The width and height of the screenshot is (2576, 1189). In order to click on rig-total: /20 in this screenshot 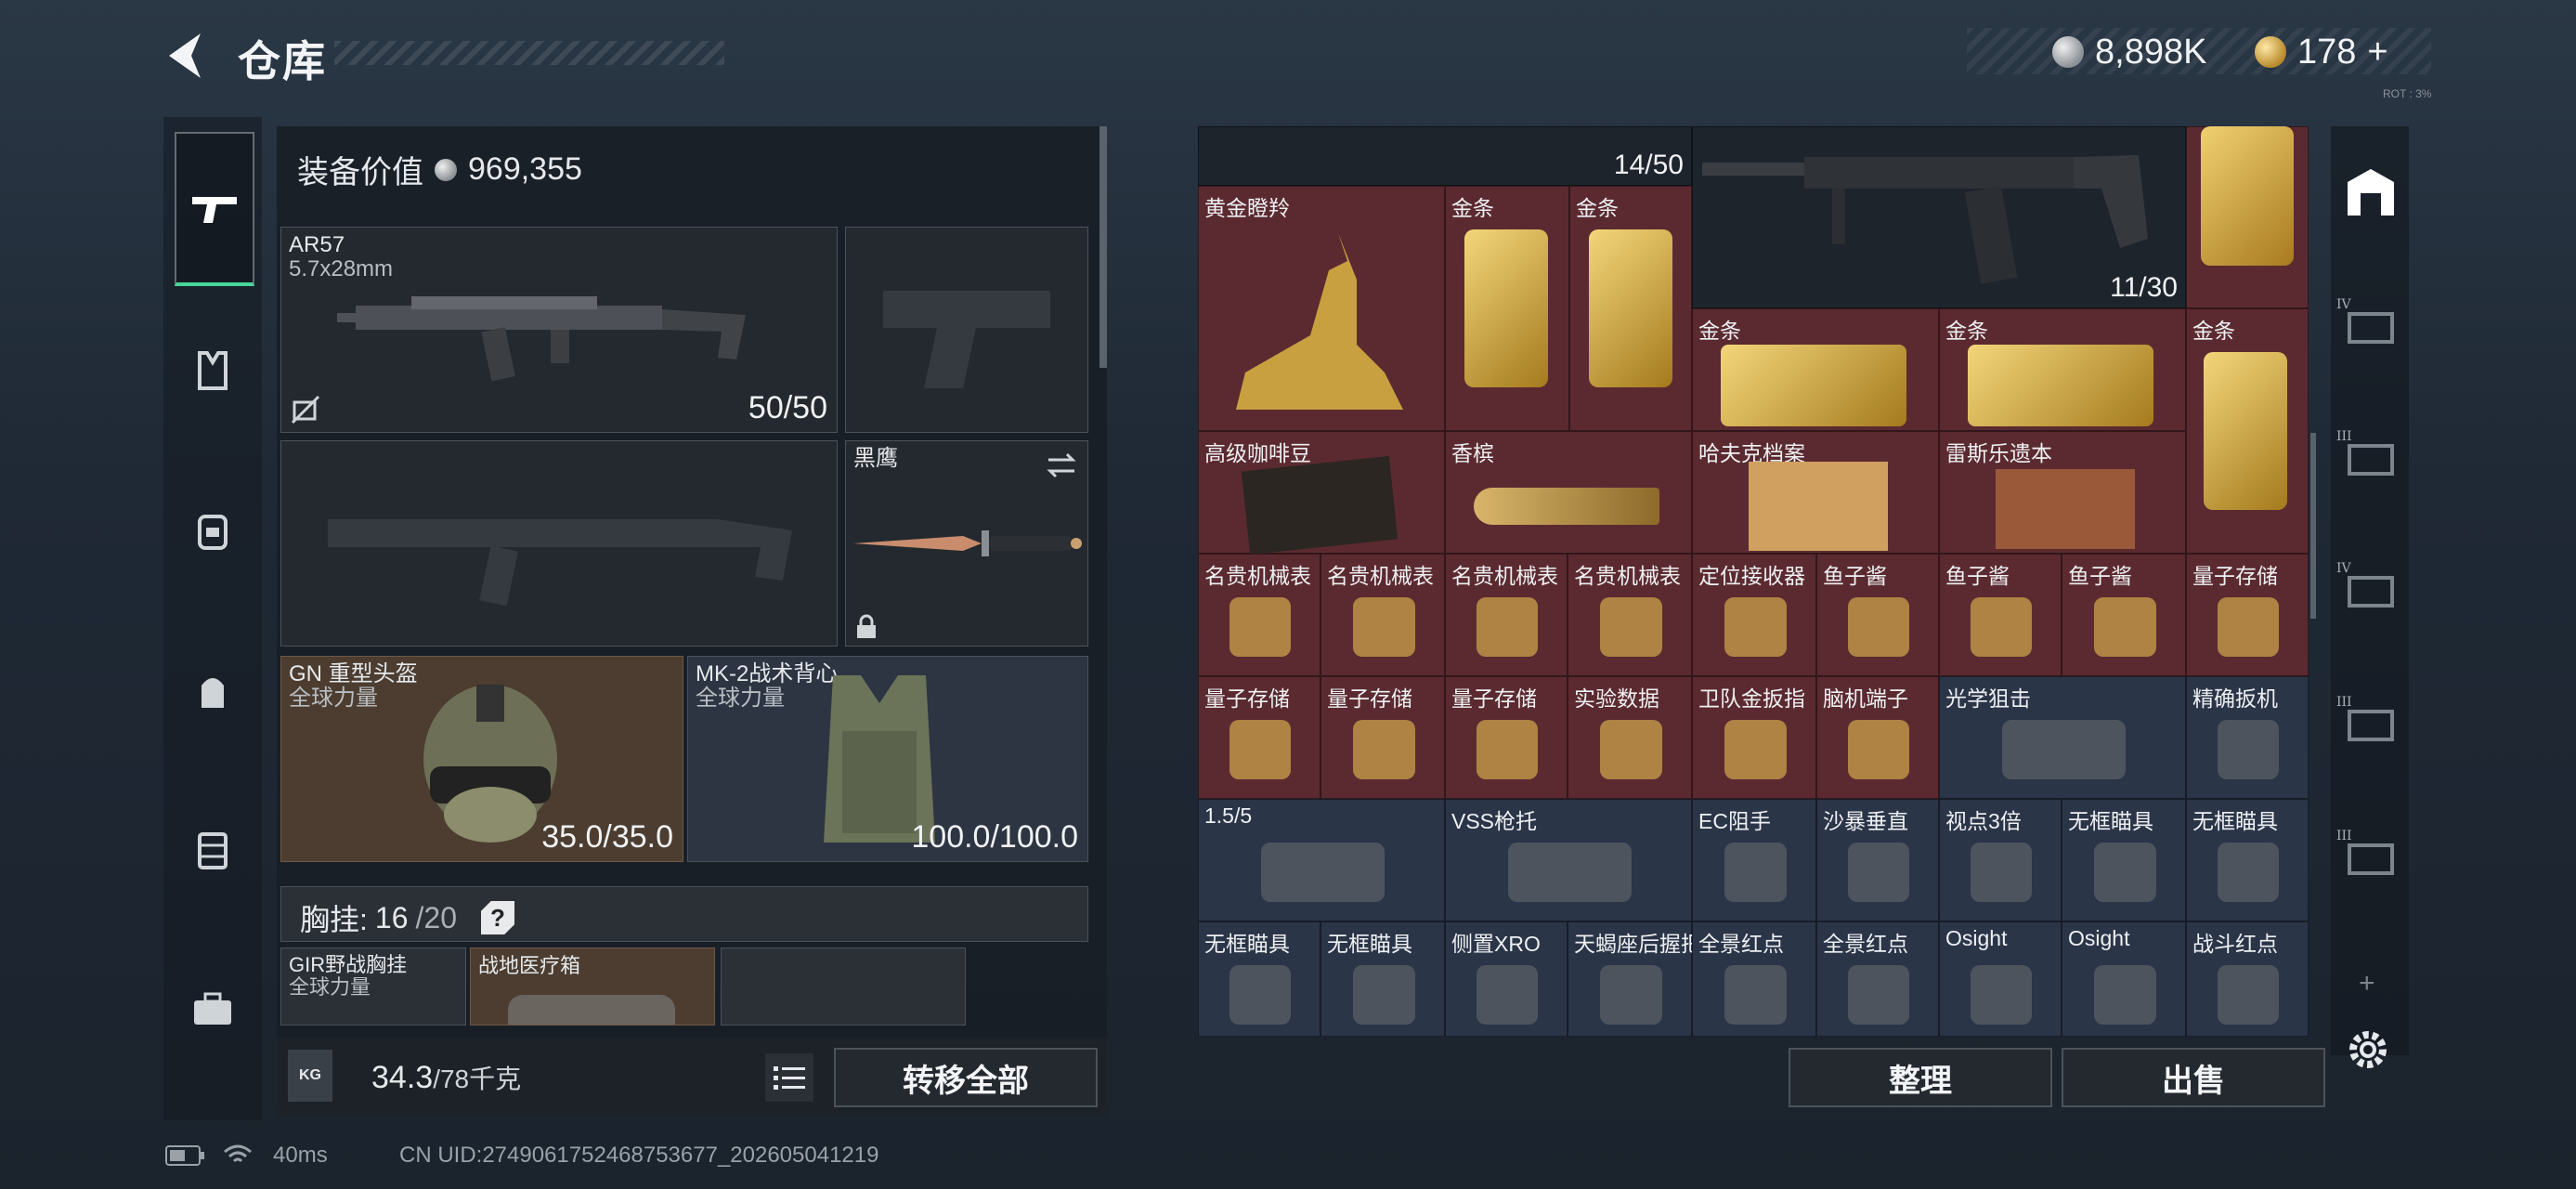, I will do `click(436, 917)`.